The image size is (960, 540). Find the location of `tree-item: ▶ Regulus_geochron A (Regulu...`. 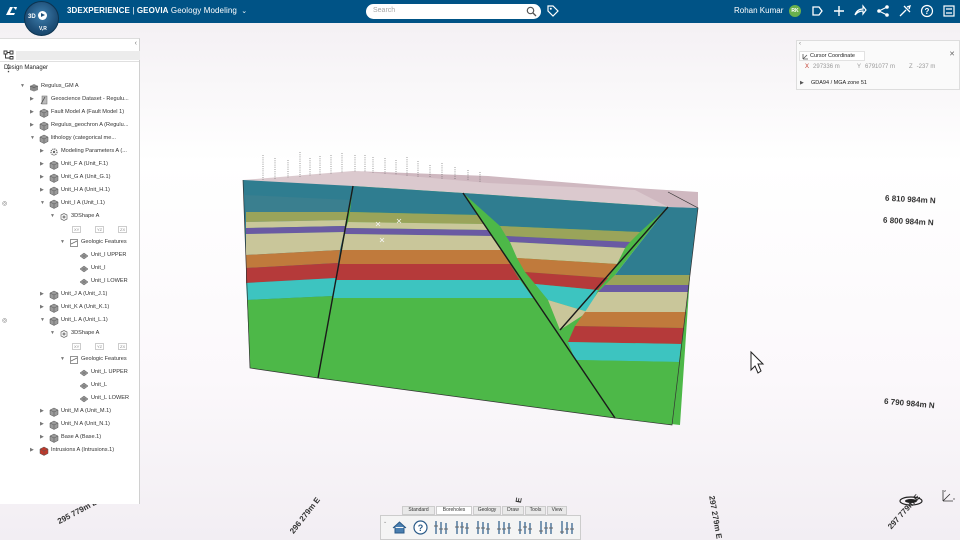

tree-item: ▶ Regulus_geochron A (Regulu... is located at coordinates (70, 126).